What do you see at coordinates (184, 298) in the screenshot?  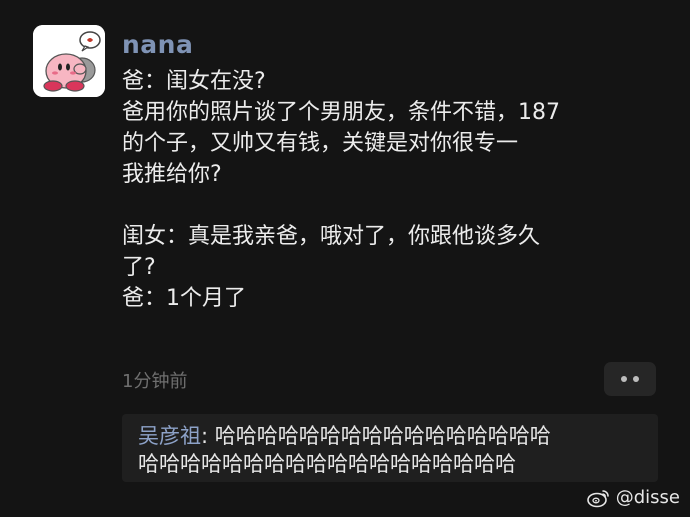 I see `post-line: 爸：1个月了` at bounding box center [184, 298].